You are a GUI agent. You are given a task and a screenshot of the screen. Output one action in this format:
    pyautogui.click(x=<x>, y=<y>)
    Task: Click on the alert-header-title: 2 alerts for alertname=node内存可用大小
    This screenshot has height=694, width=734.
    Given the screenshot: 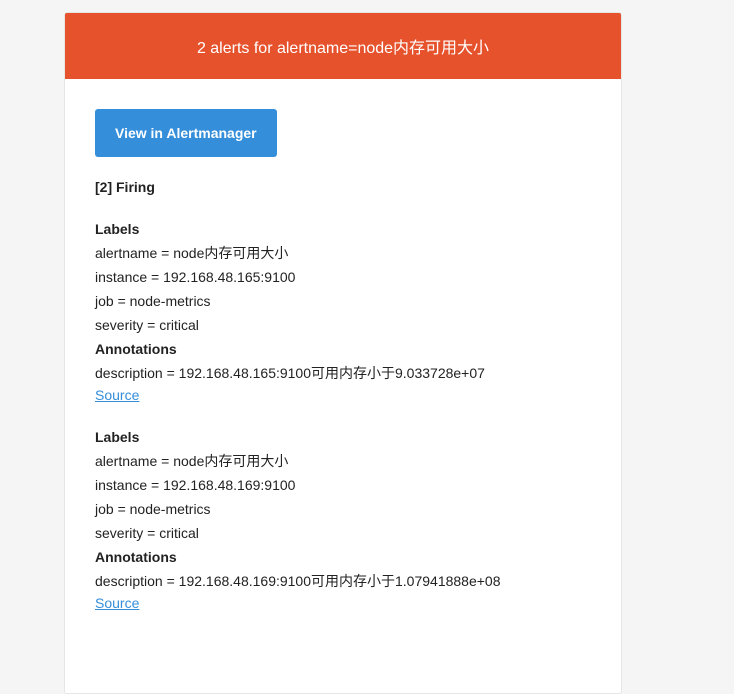 What is the action you would take?
    pyautogui.click(x=343, y=48)
    